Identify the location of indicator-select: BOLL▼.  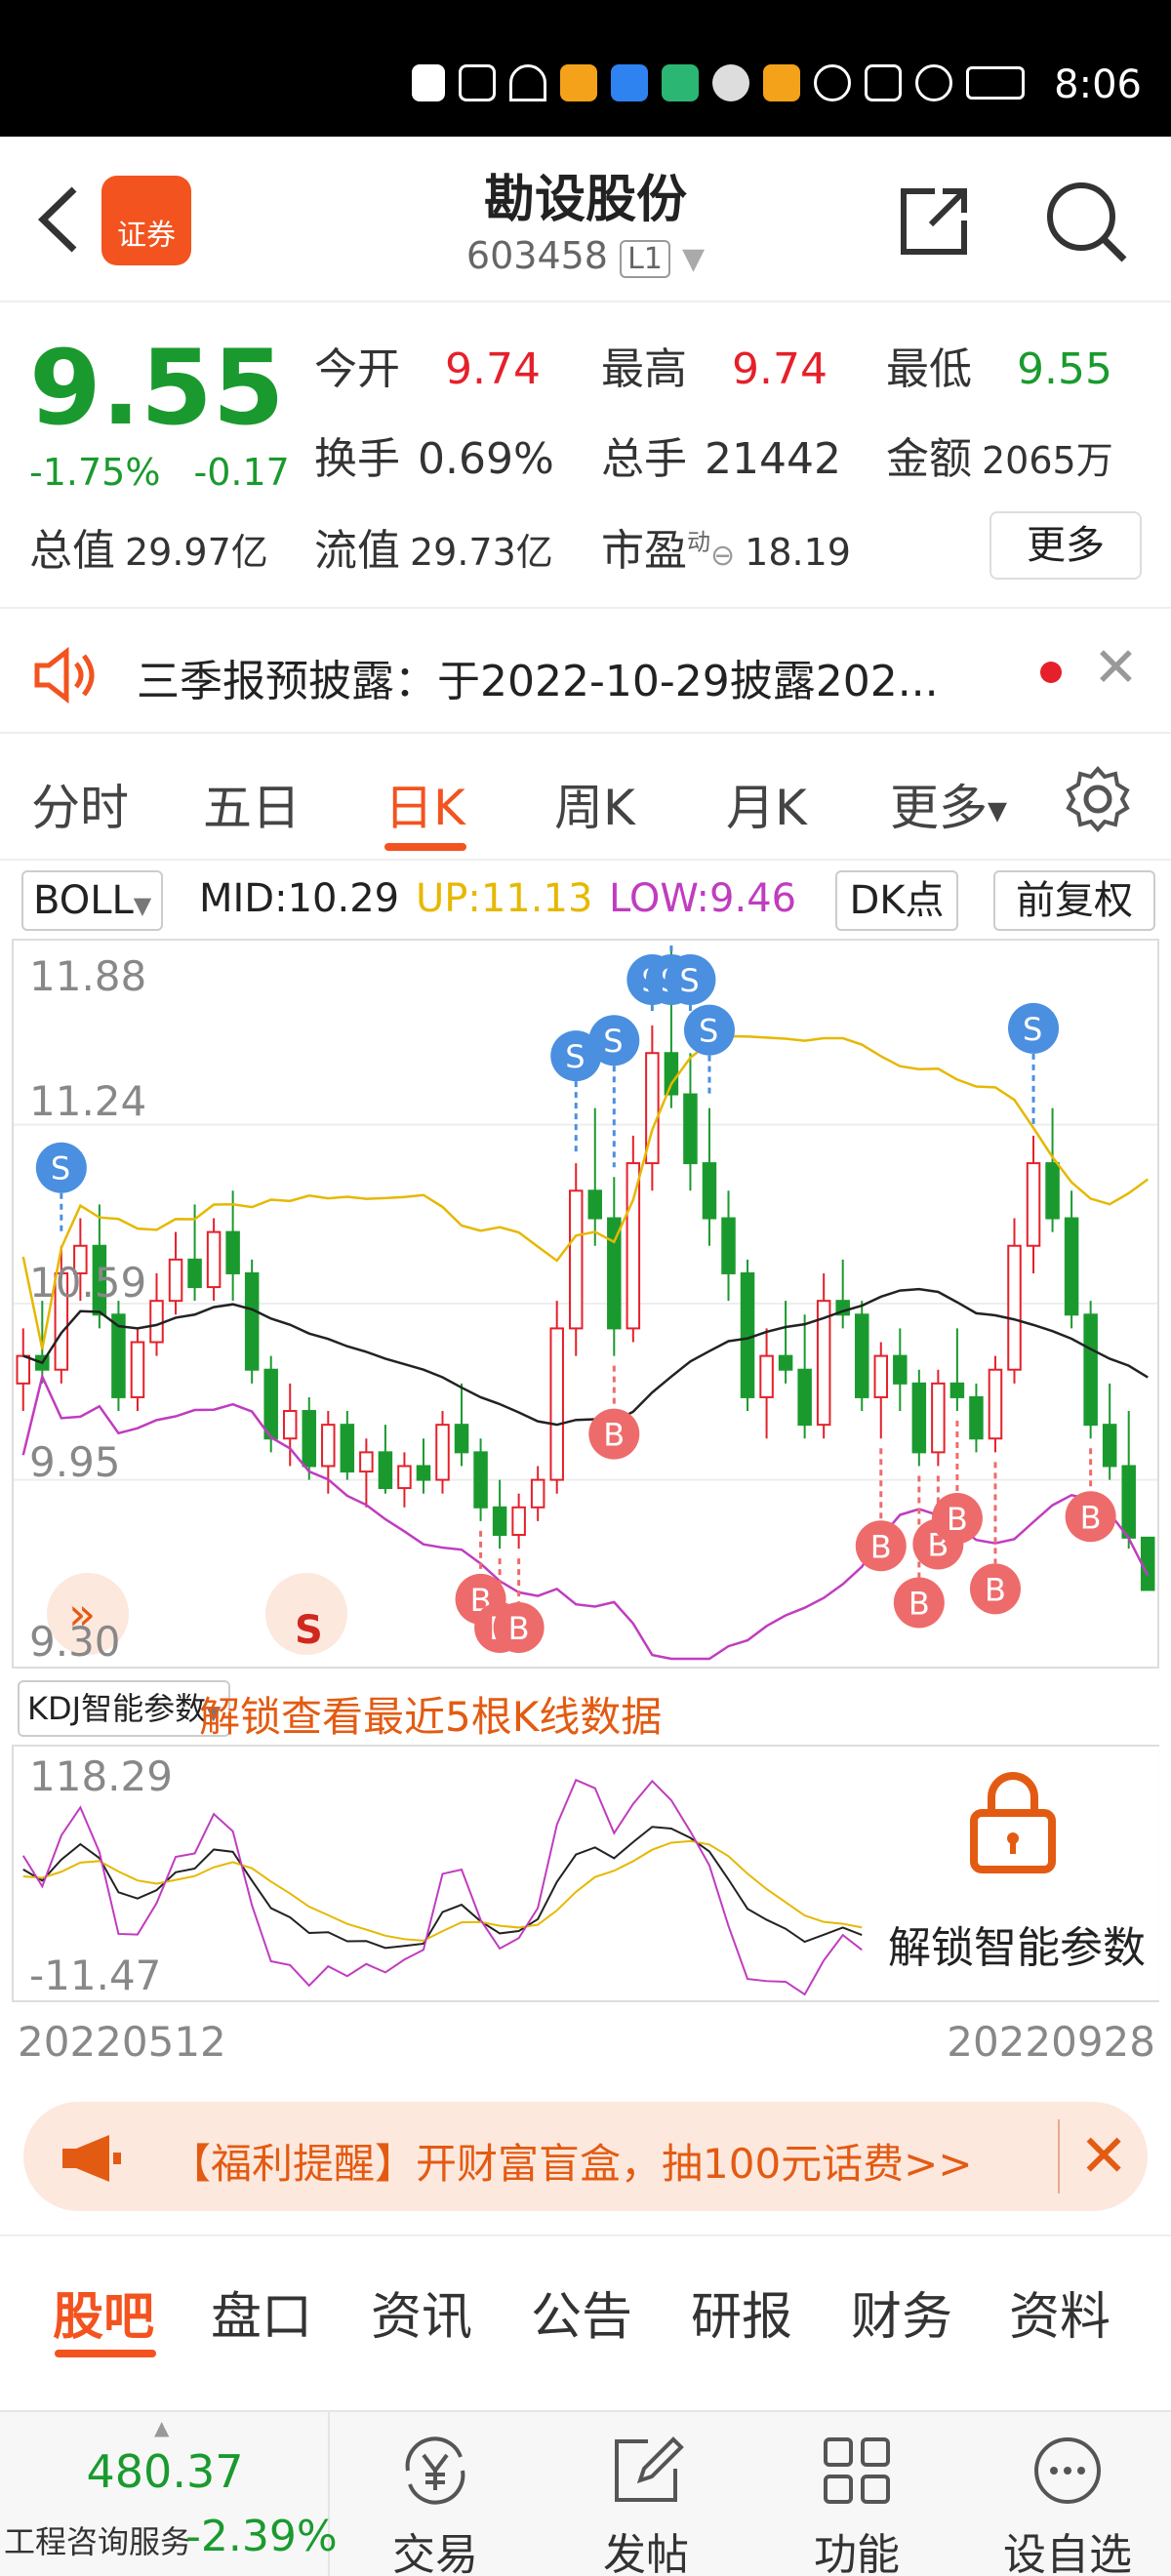
(92, 900).